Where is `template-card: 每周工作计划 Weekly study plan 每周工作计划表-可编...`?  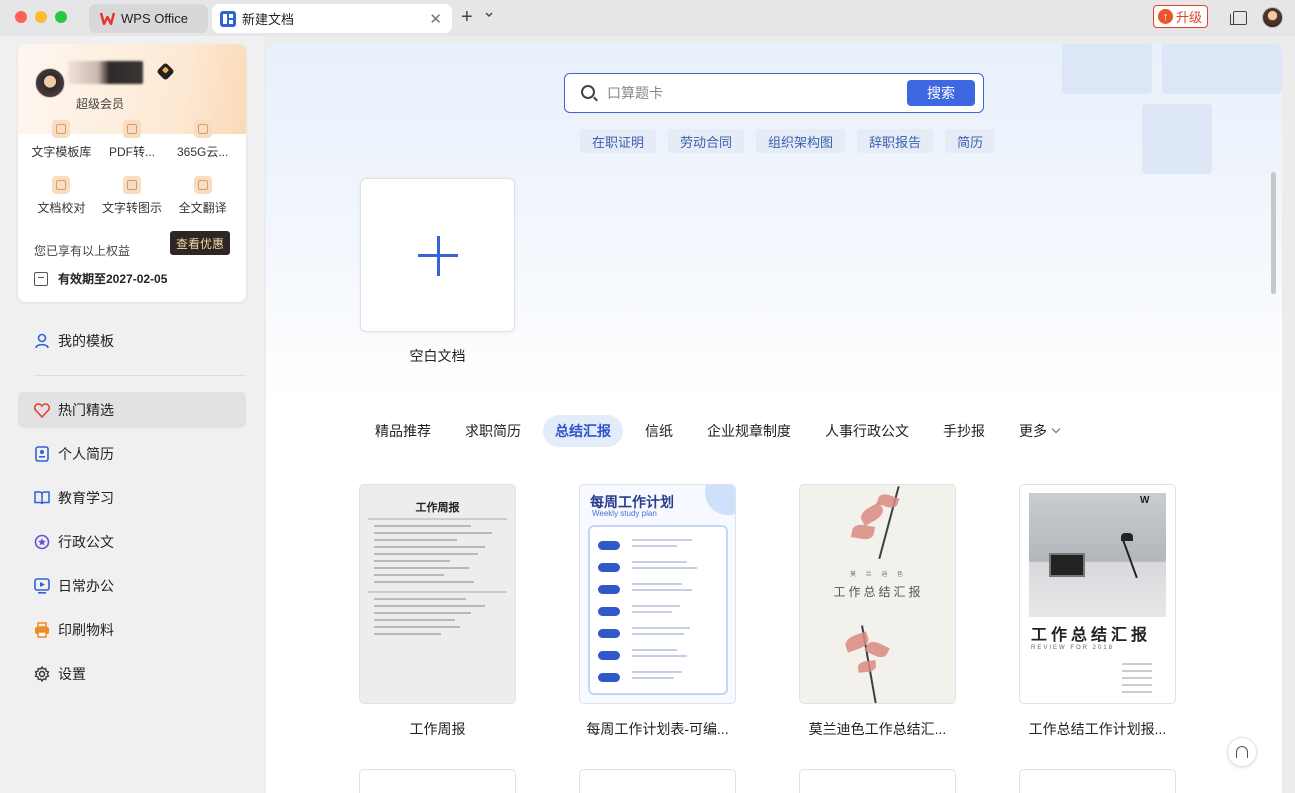
template-card: 每周工作计划 Weekly study plan 每周工作计划表-可编... is located at coordinates (657, 611).